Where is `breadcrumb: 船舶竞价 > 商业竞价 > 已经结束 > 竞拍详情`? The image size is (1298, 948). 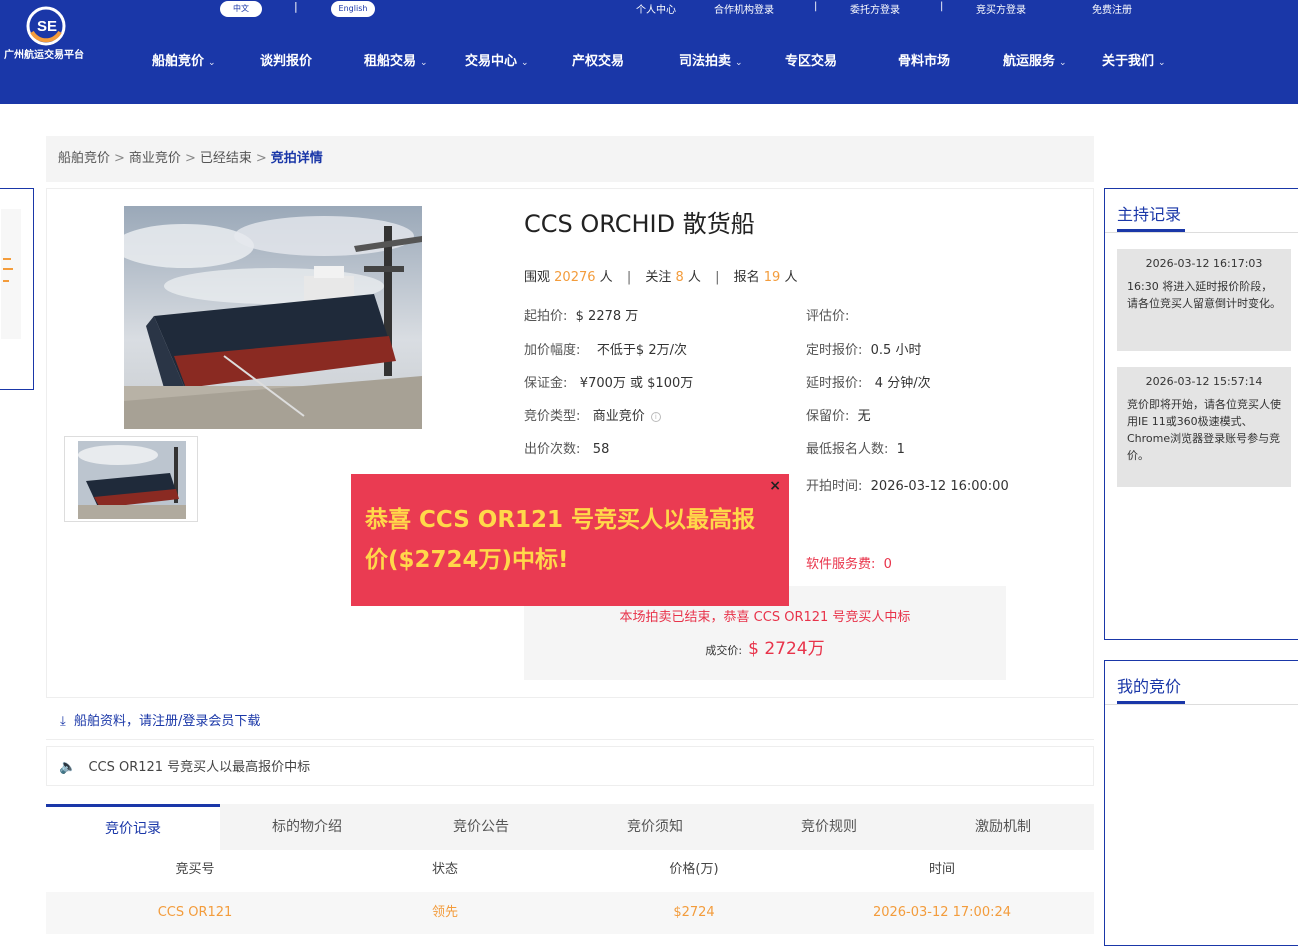 breadcrumb: 船舶竞价 > 商业竞价 > 已经结束 > 竞拍详情 is located at coordinates (570, 159).